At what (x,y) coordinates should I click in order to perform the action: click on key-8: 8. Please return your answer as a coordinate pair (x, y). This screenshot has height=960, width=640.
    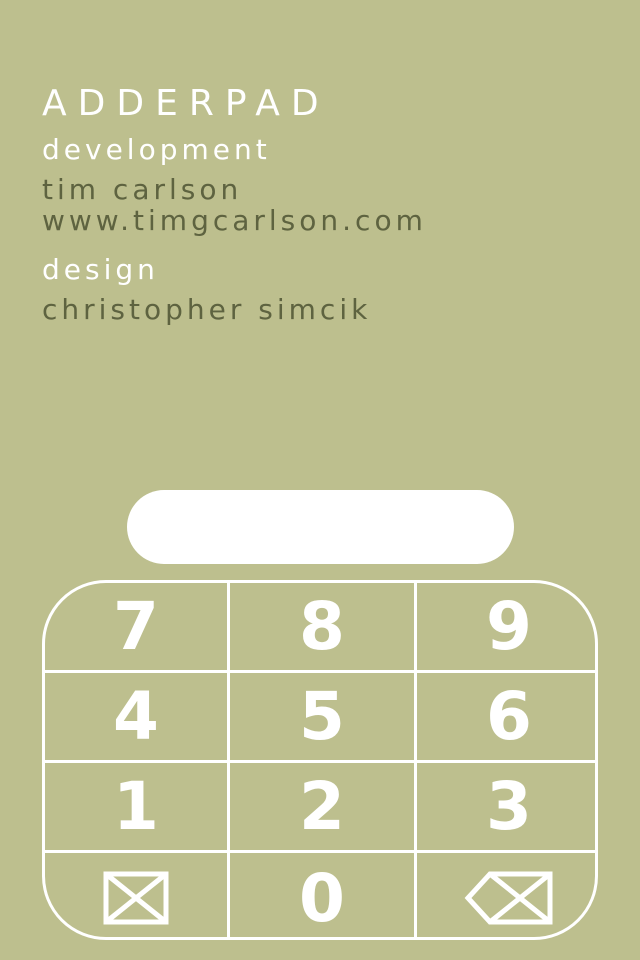
    Looking at the image, I should click on (323, 628).